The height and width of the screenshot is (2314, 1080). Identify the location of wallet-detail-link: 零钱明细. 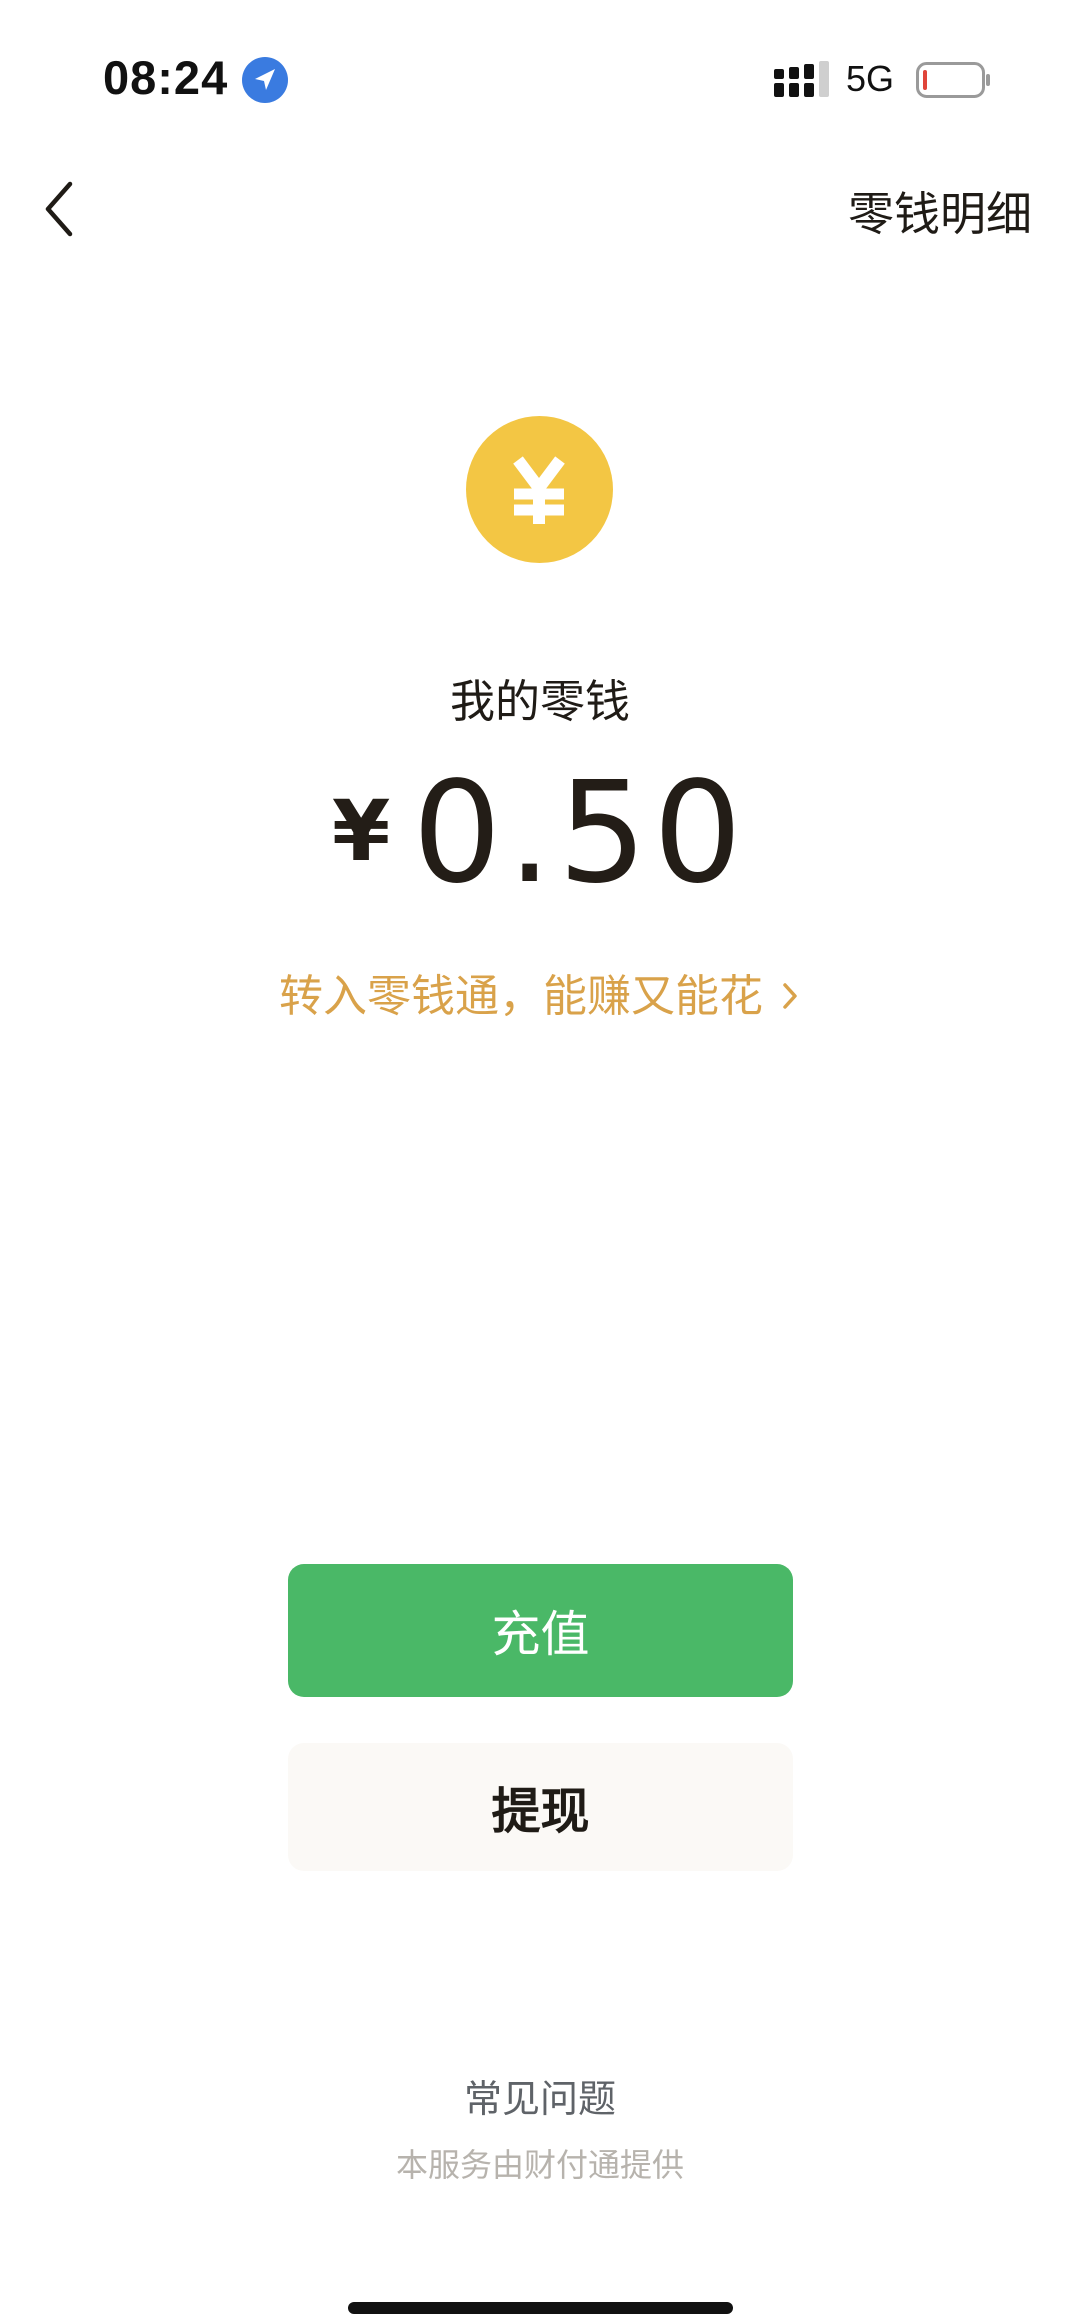
(940, 211).